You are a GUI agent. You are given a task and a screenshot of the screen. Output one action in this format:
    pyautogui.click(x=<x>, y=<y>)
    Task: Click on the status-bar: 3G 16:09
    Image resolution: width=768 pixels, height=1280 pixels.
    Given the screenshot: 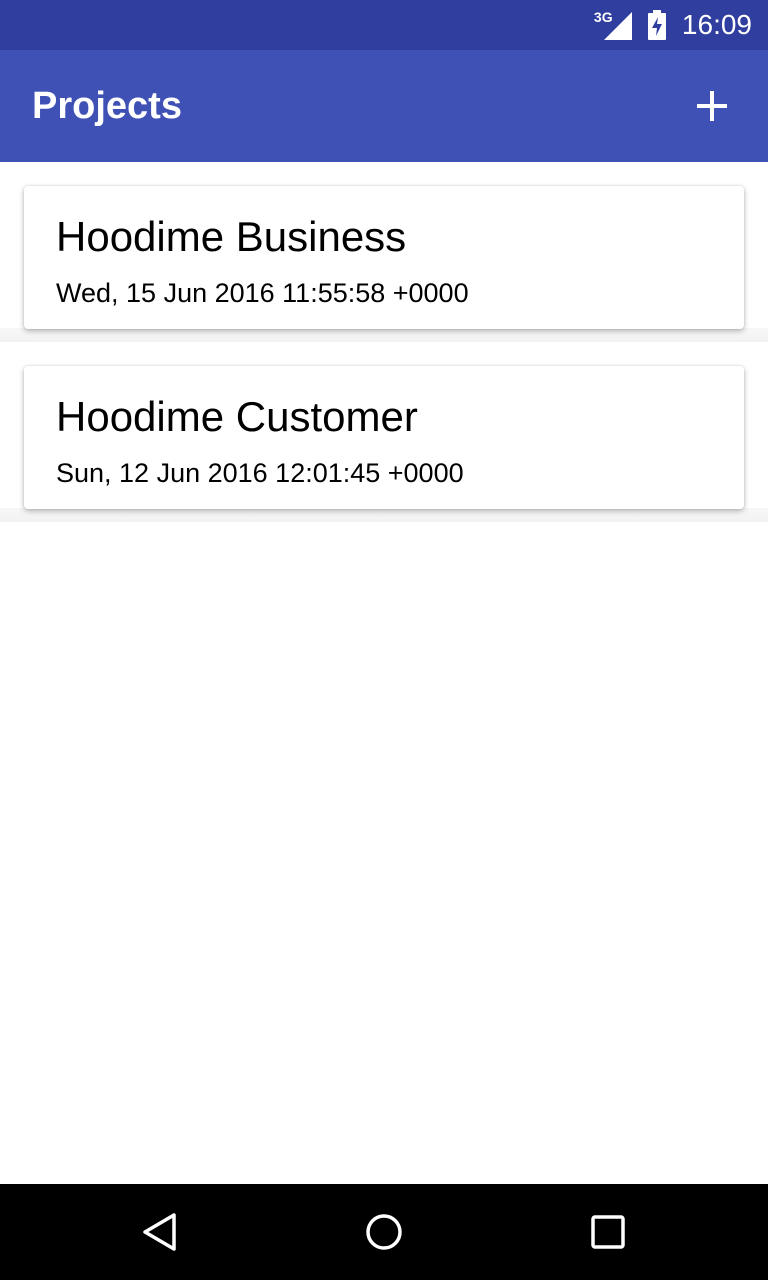 What is the action you would take?
    pyautogui.click(x=384, y=25)
    